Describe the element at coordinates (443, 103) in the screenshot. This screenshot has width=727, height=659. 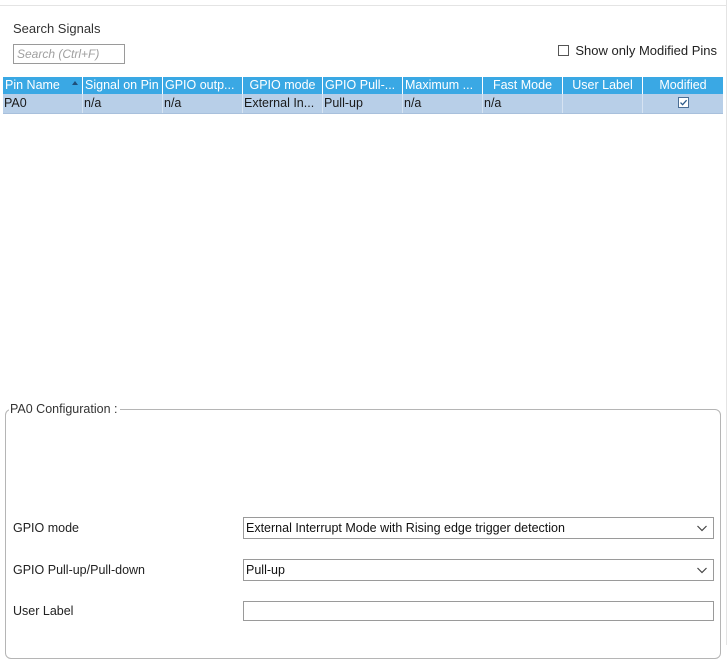
I see `cell-maximum: n/a` at that location.